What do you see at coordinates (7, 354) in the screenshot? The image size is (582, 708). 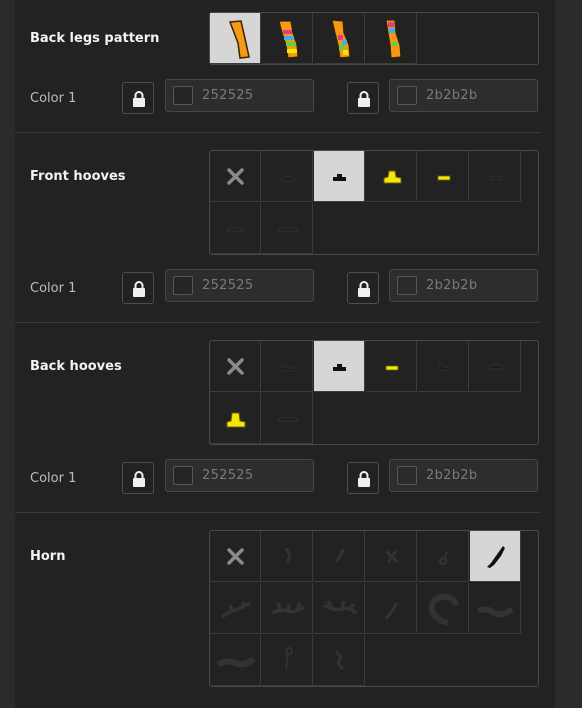 I see `page-margin-left` at bounding box center [7, 354].